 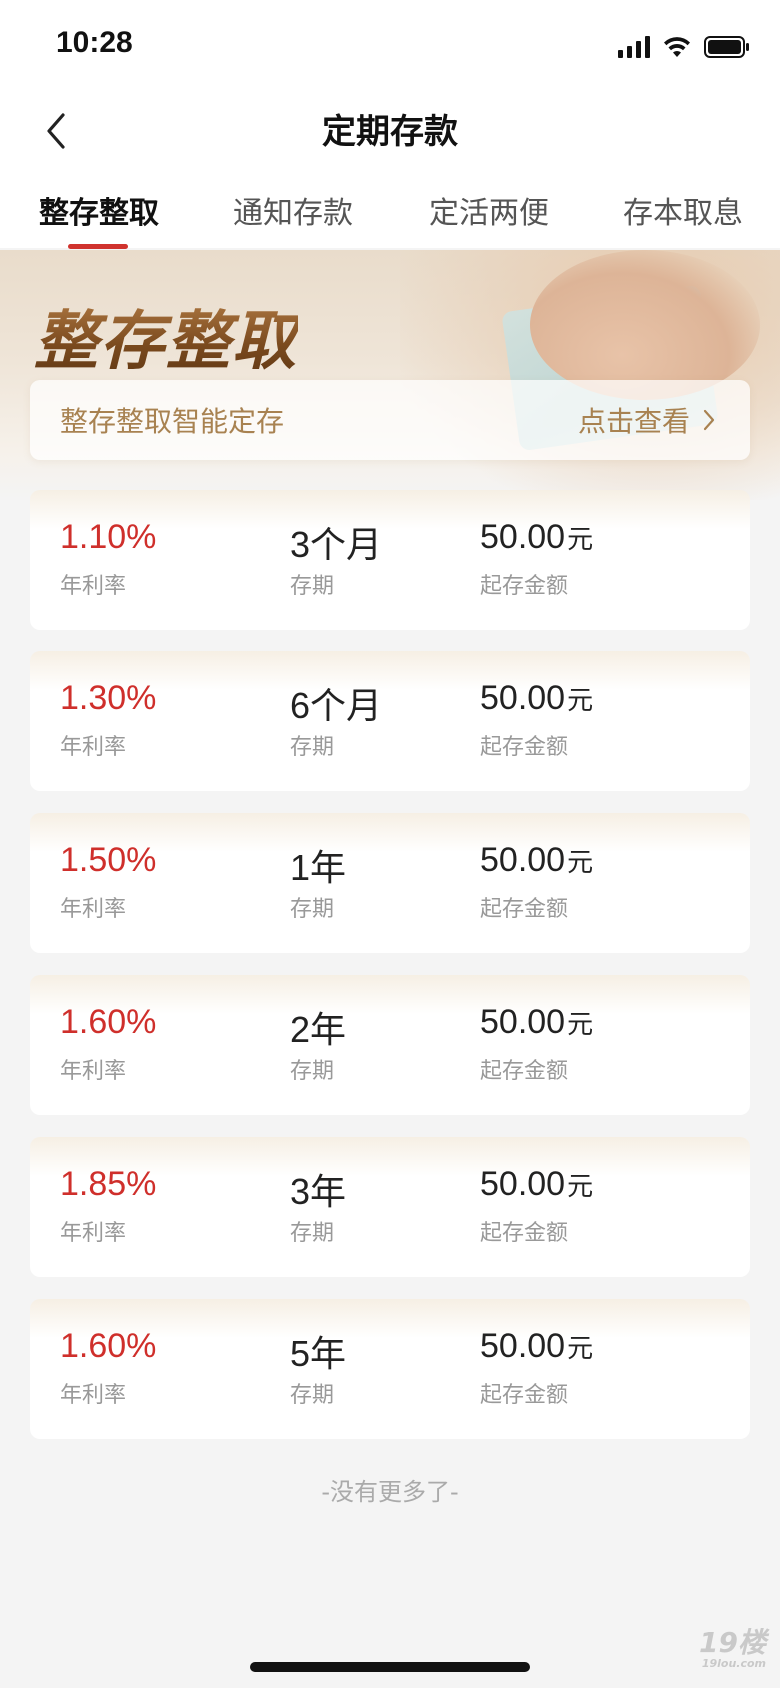 I want to click on banner-title: 整存整取, so click(x=166, y=336).